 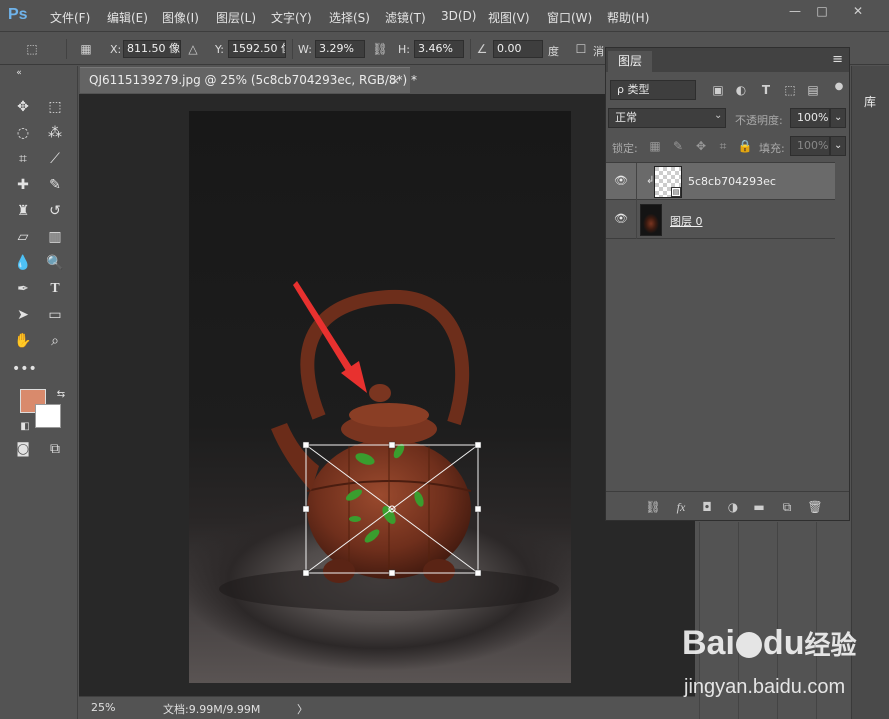 What do you see at coordinates (23, 263) in the screenshot?
I see `blur-tool-icon: 💧` at bounding box center [23, 263].